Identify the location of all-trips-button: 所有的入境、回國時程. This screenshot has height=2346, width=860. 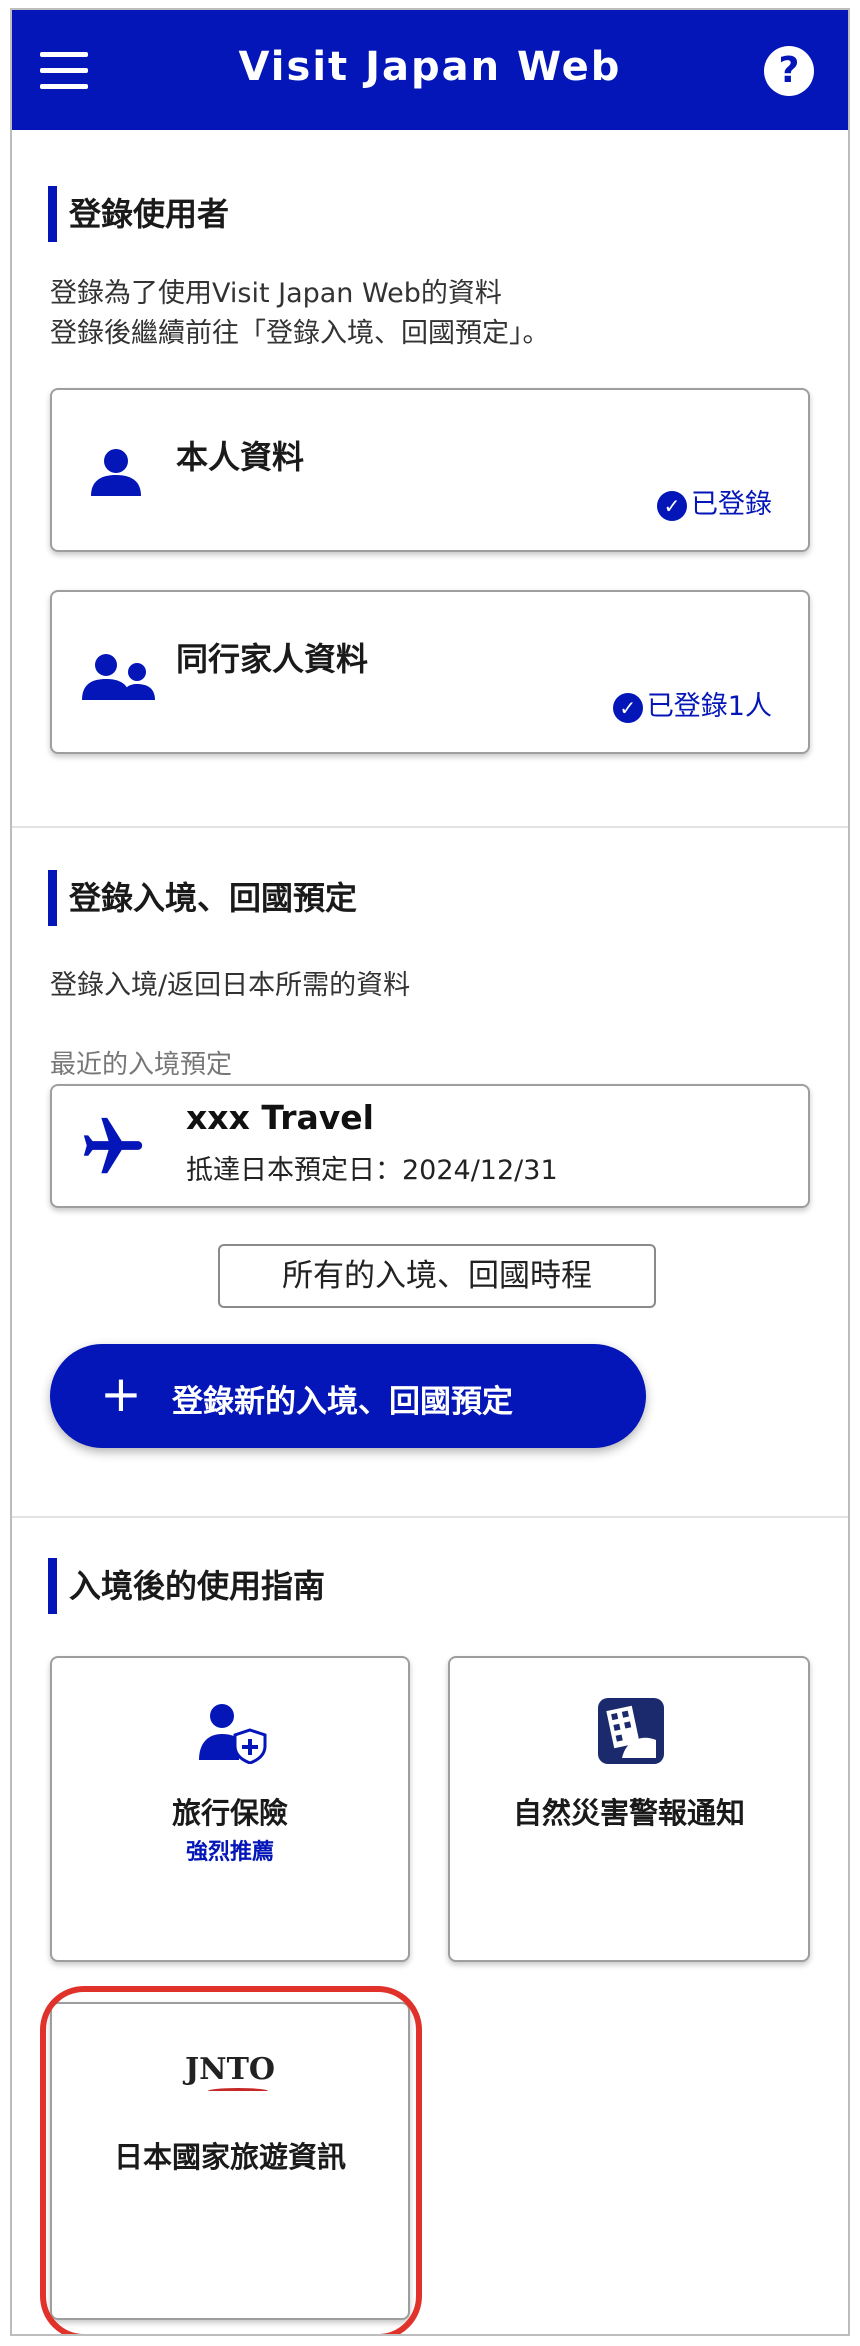
(437, 1276).